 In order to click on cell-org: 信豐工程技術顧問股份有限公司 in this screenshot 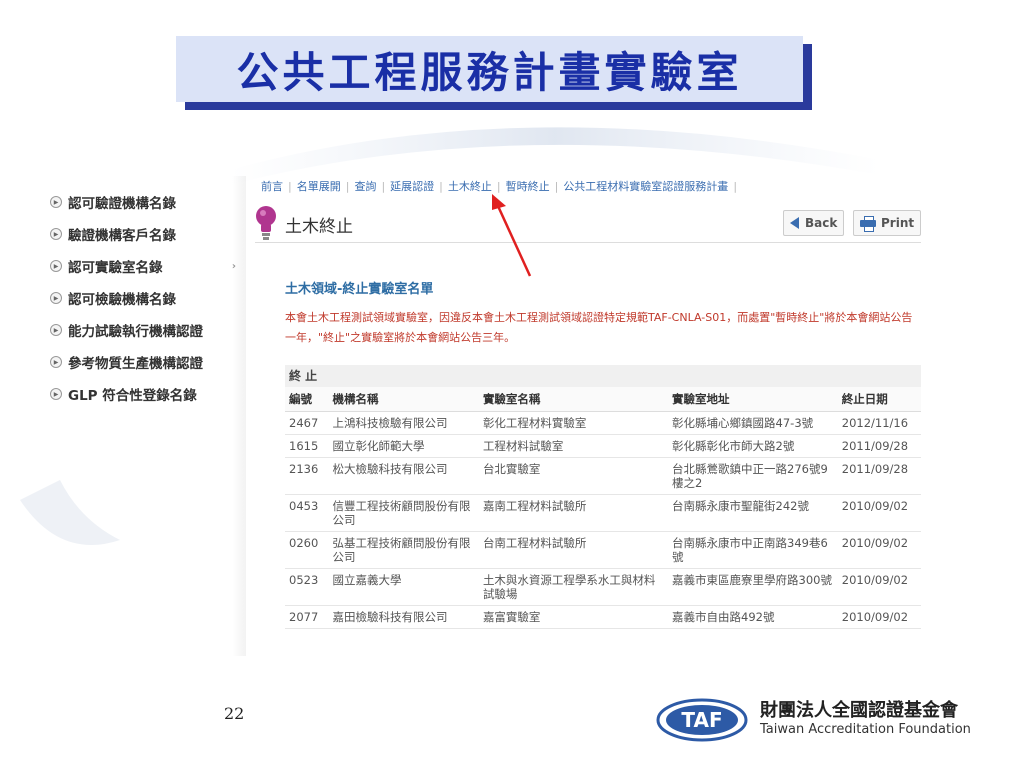, I will do `click(403, 513)`.